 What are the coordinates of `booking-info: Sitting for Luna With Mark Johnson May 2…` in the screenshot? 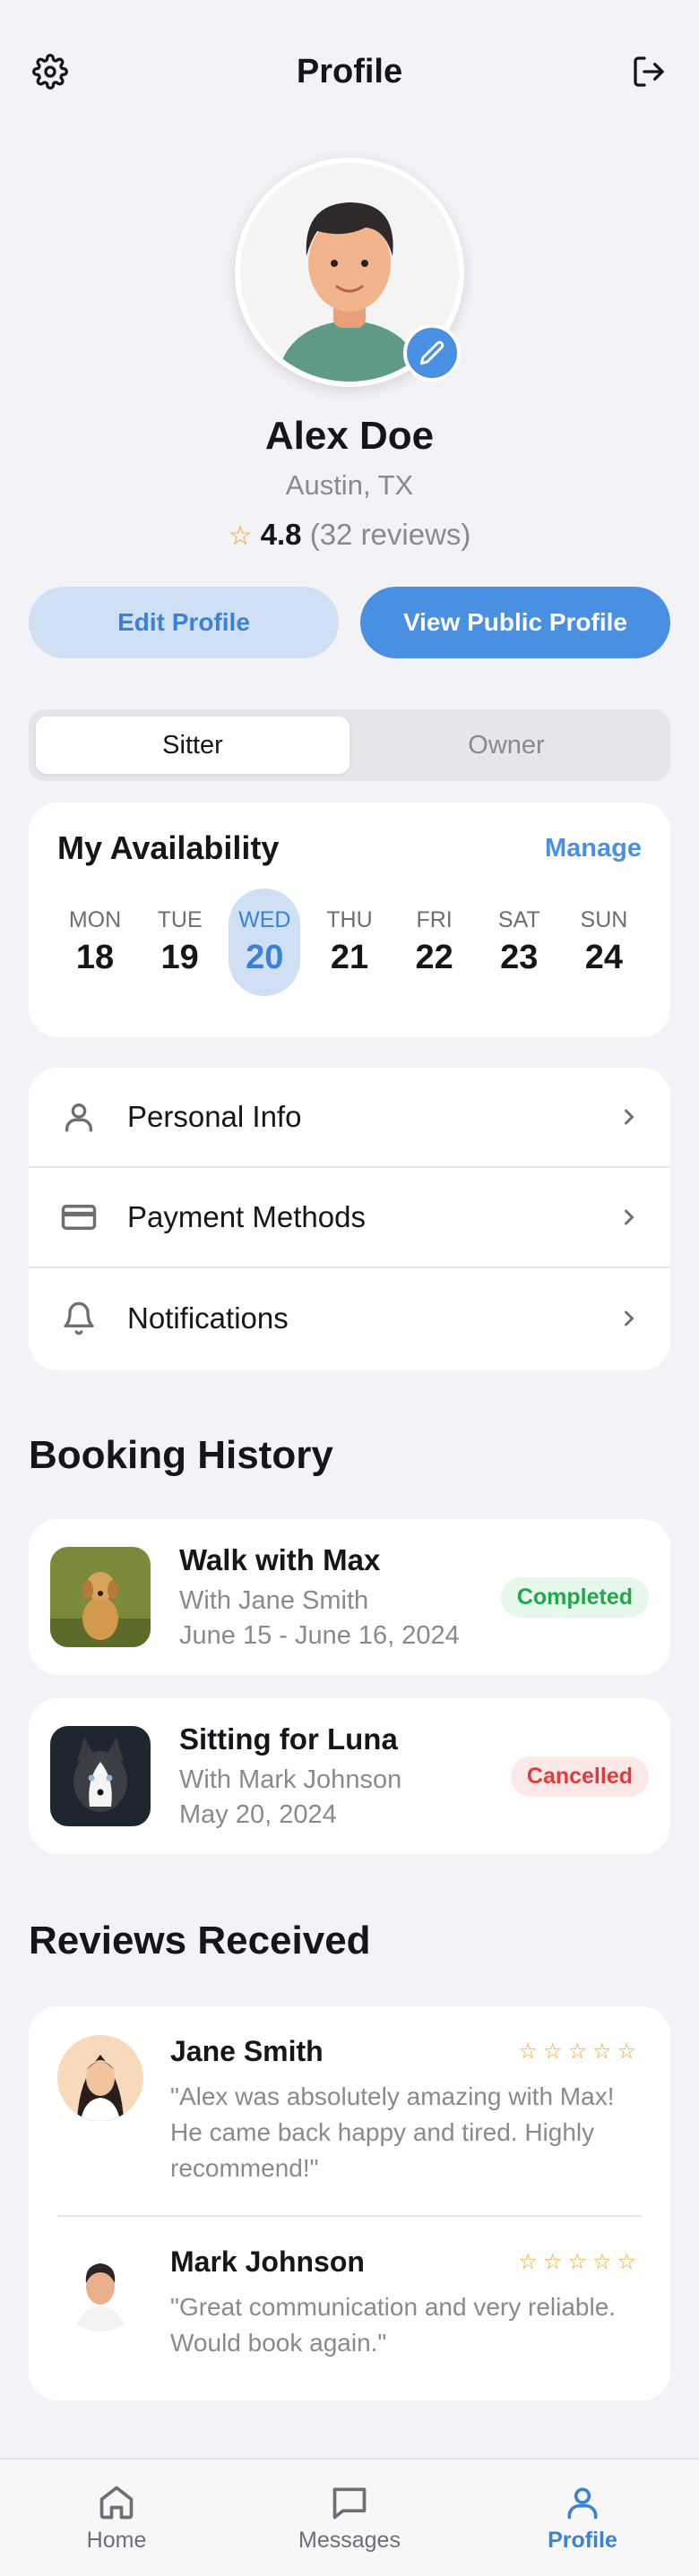 It's located at (345, 1776).